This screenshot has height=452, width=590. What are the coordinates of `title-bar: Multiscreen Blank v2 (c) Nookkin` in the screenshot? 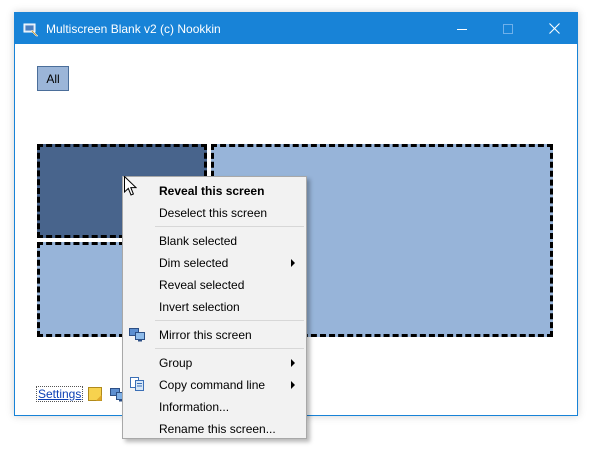 It's located at (296, 28).